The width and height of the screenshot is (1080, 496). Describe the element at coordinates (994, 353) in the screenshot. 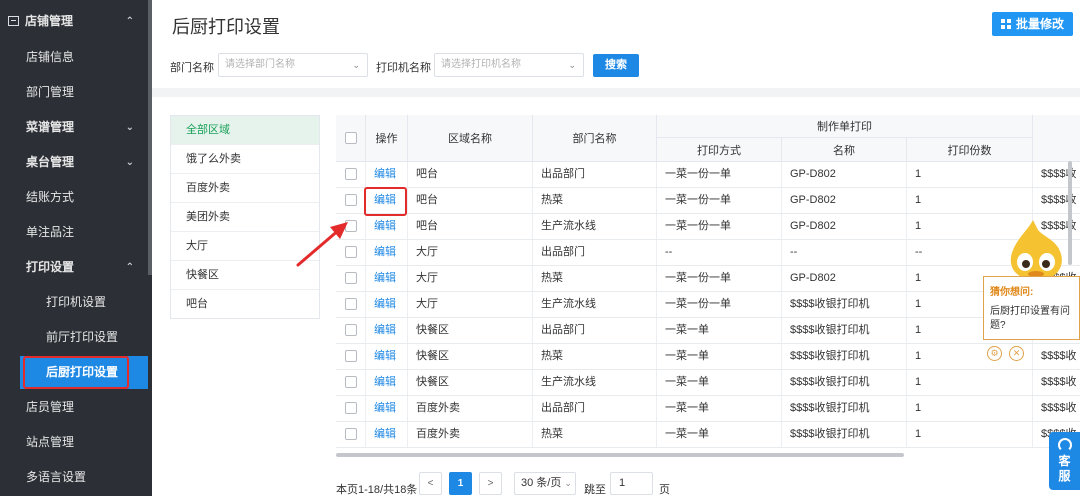

I see `settings-icon: ⚙` at that location.